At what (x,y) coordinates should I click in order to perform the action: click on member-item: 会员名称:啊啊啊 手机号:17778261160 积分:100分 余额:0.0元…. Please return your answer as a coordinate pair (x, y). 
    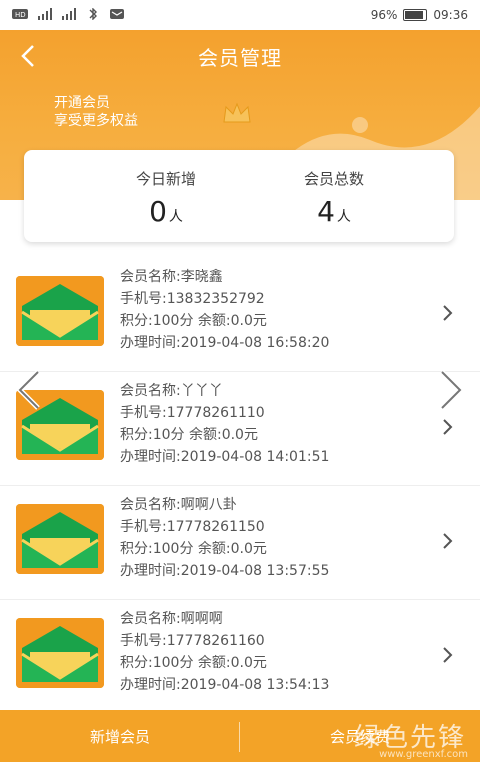
    Looking at the image, I should click on (240, 657).